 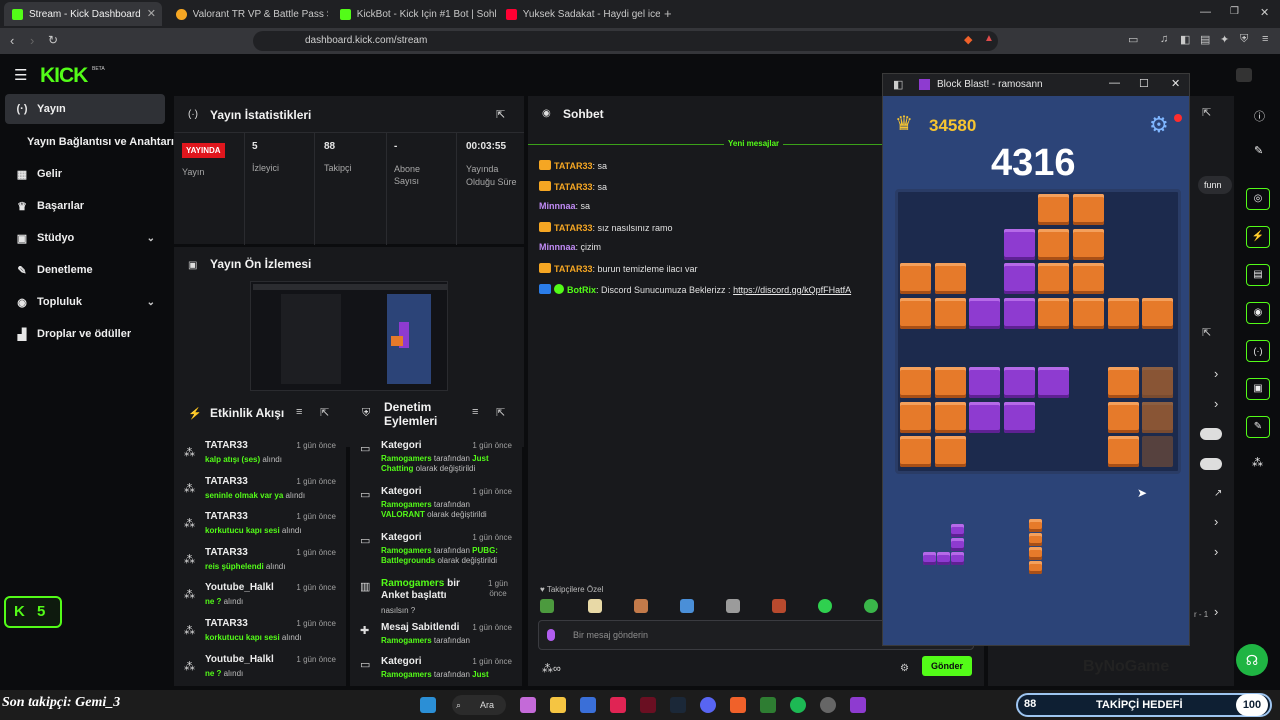 What do you see at coordinates (792, 290) in the screenshot?
I see `chat-link: https://discord.gg/kQpfFHatfA` at bounding box center [792, 290].